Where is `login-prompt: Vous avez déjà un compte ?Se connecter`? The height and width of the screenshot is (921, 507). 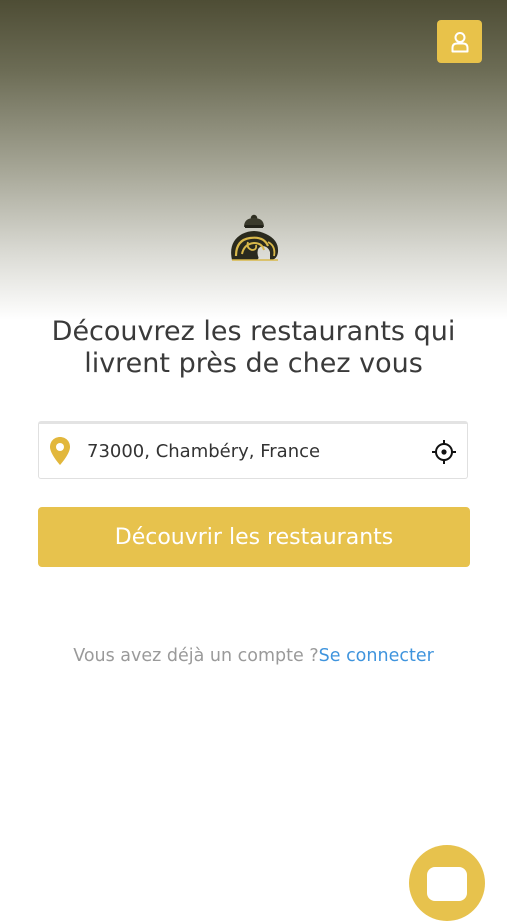 login-prompt: Vous avez déjà un compte ?Se connecter is located at coordinates (253, 656).